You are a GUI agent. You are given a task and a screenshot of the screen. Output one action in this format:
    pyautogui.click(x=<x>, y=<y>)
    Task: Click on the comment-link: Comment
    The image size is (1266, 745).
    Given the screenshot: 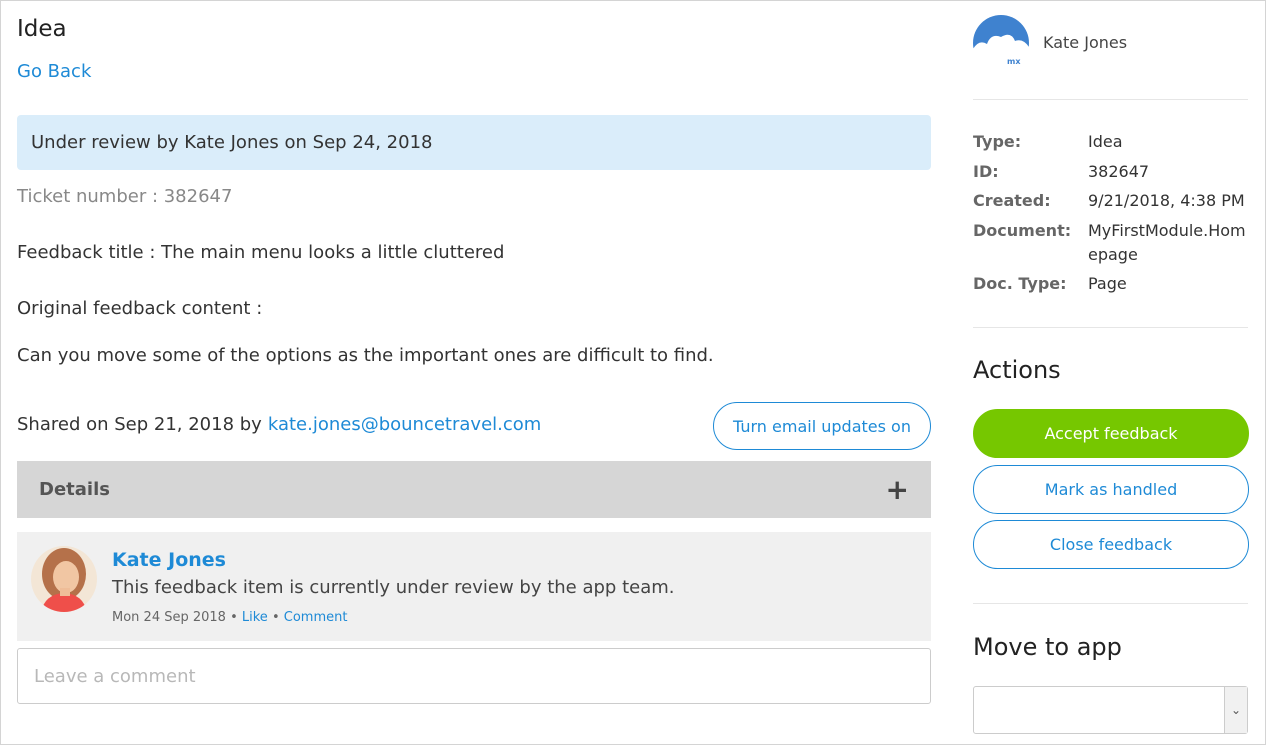 What is the action you would take?
    pyautogui.click(x=316, y=617)
    